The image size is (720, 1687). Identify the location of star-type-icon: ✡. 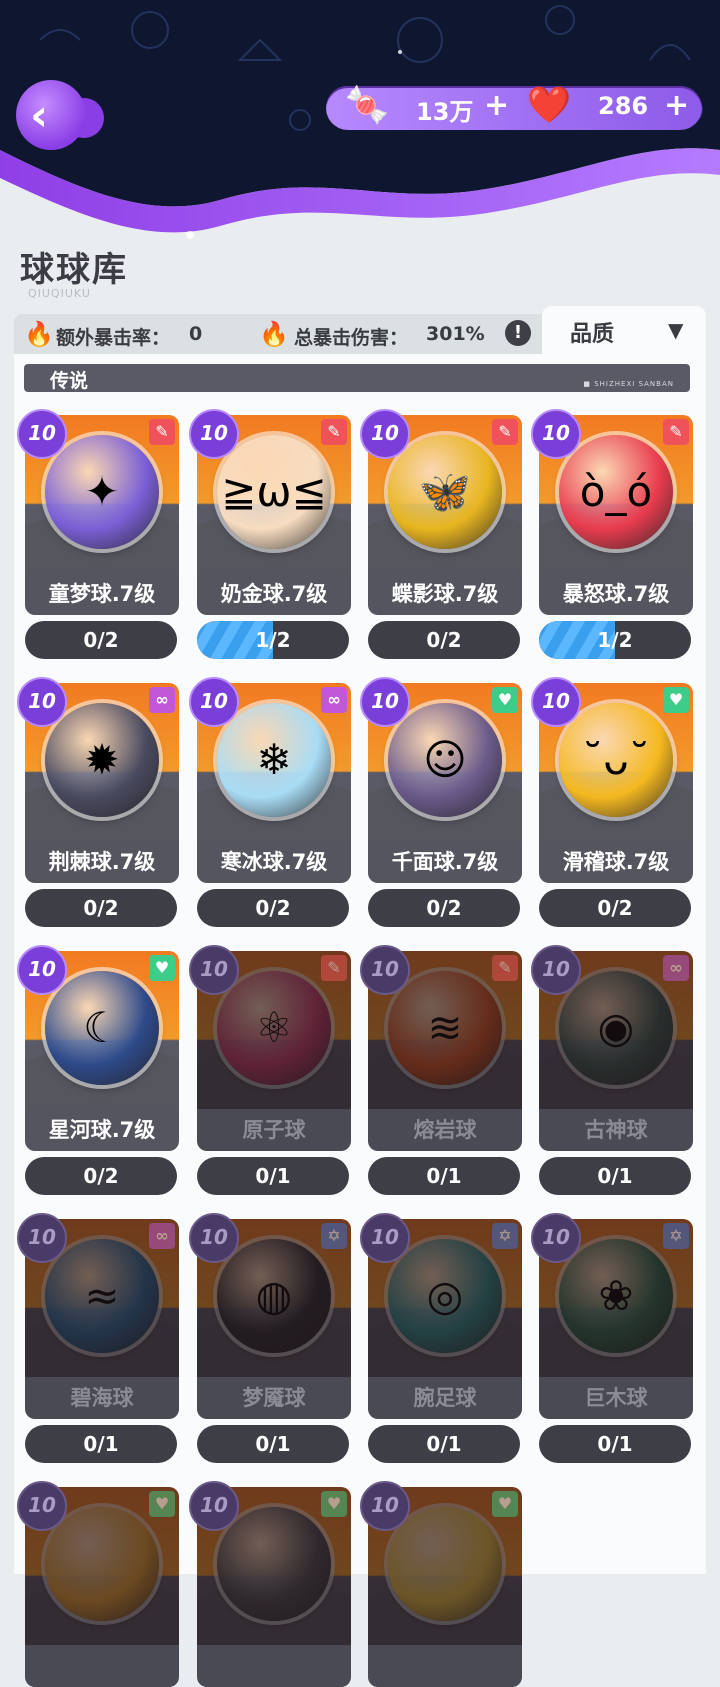
(676, 1236).